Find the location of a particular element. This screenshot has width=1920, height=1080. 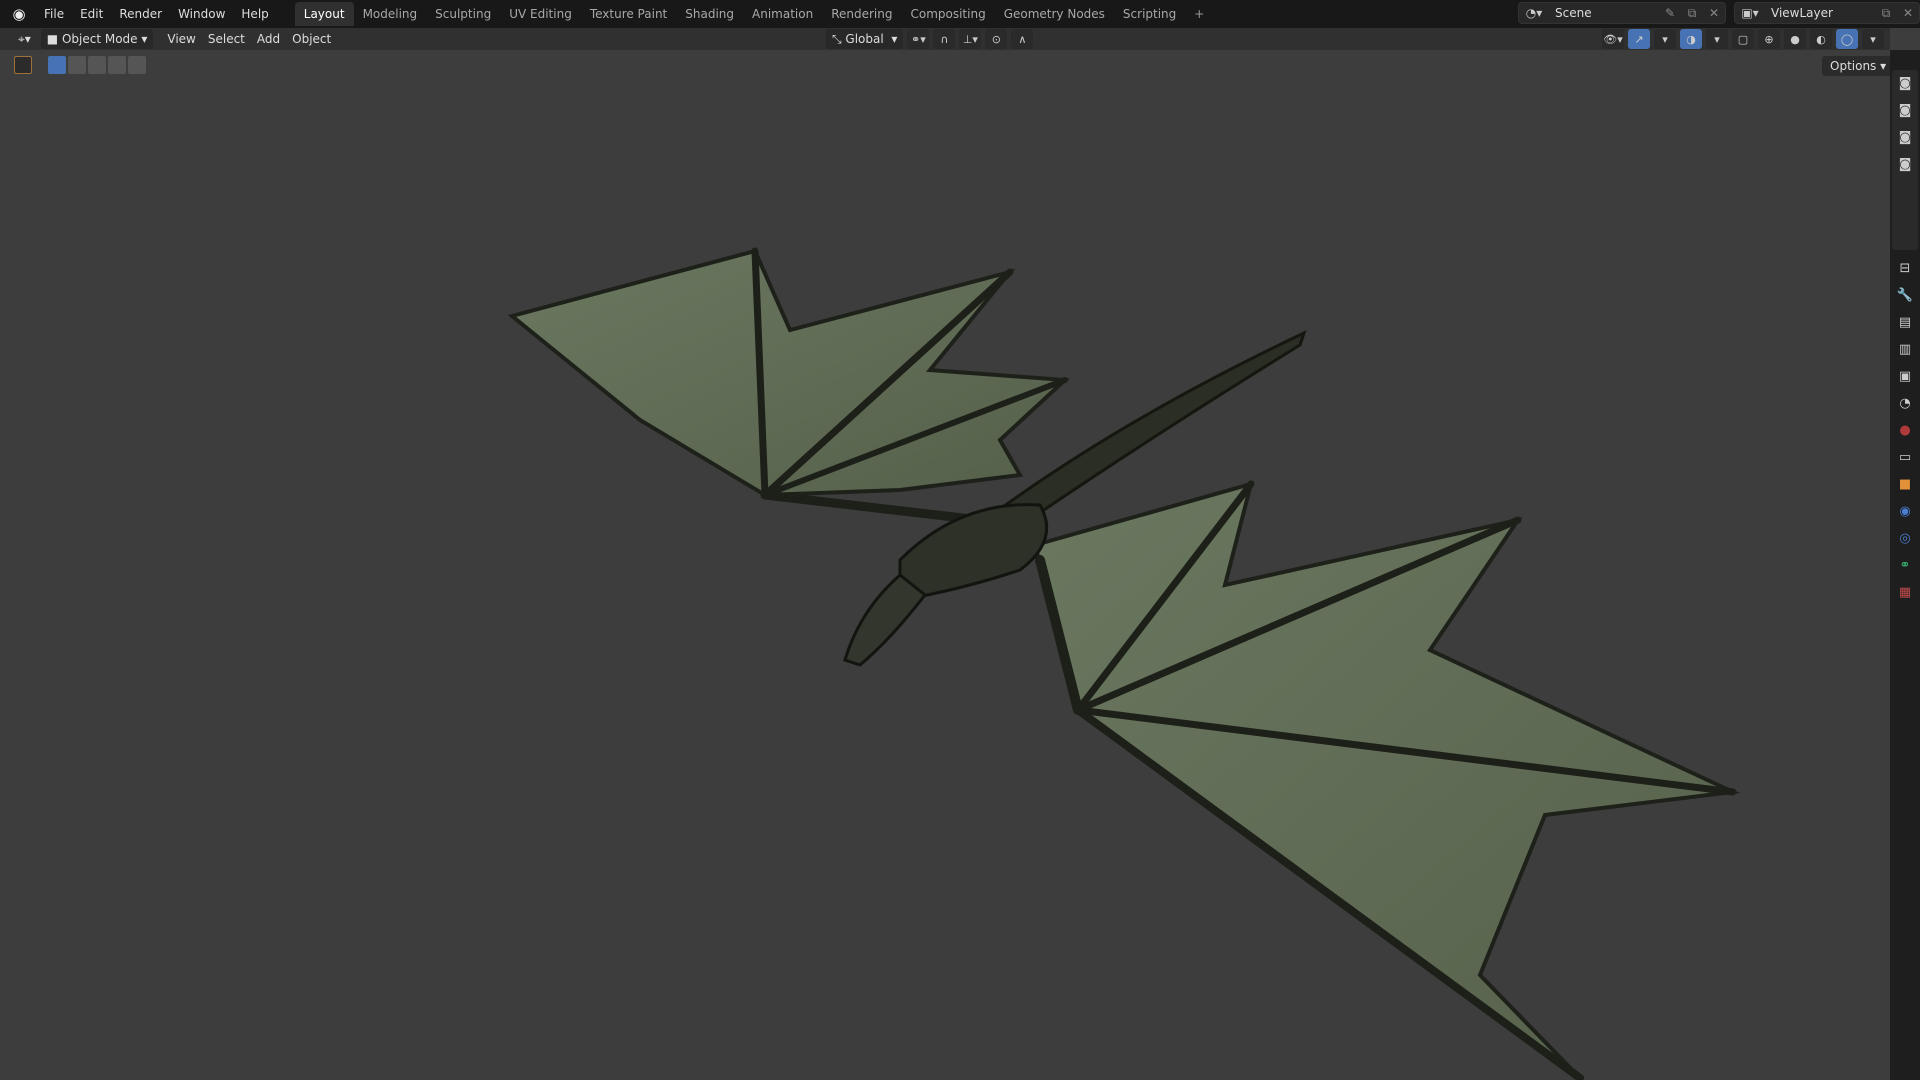

add-workspace-button: + is located at coordinates (1199, 14).